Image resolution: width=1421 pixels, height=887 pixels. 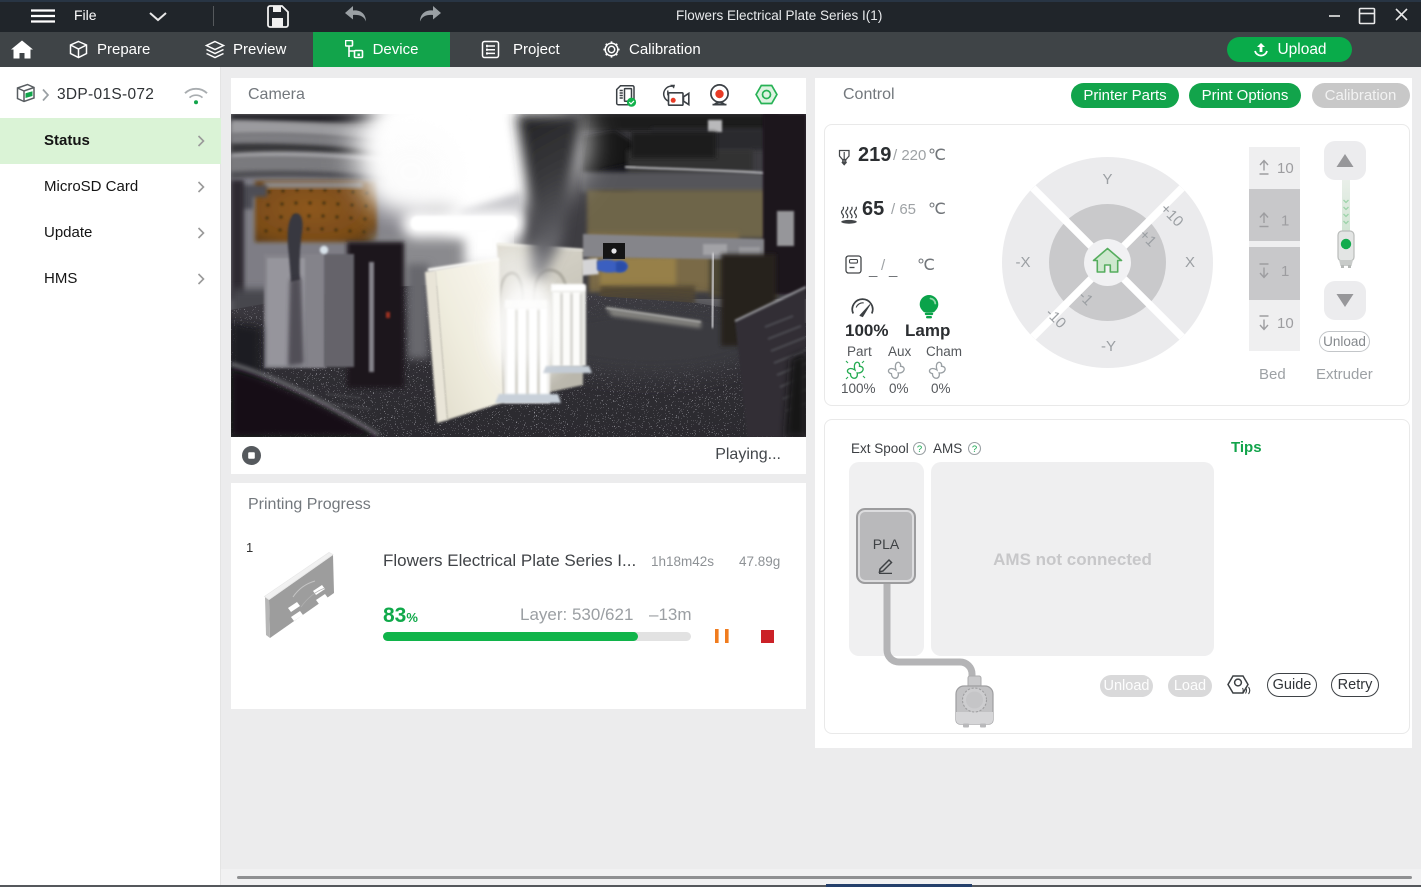 What do you see at coordinates (1023, 262) in the screenshot?
I see `svg-text: -X` at bounding box center [1023, 262].